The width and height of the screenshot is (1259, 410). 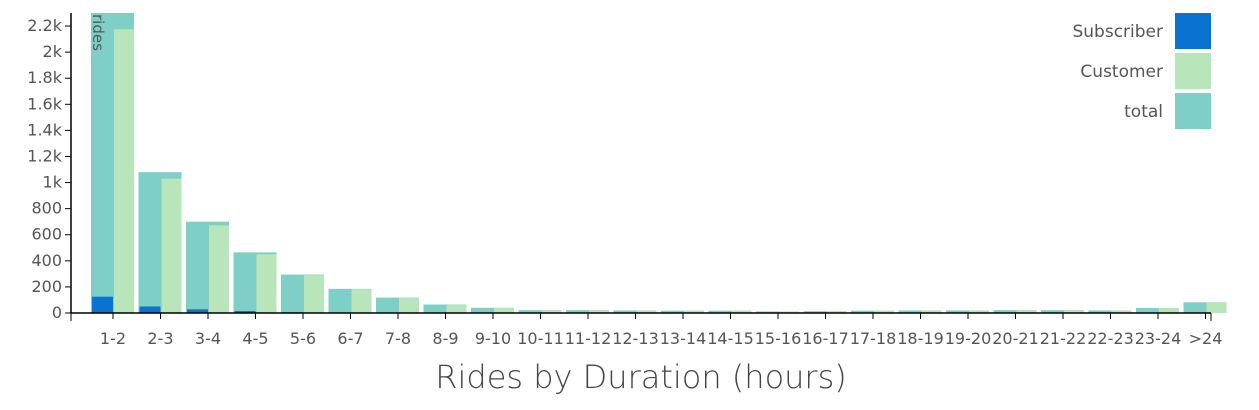 What do you see at coordinates (1121, 72) in the screenshot?
I see `legend-label: Customer` at bounding box center [1121, 72].